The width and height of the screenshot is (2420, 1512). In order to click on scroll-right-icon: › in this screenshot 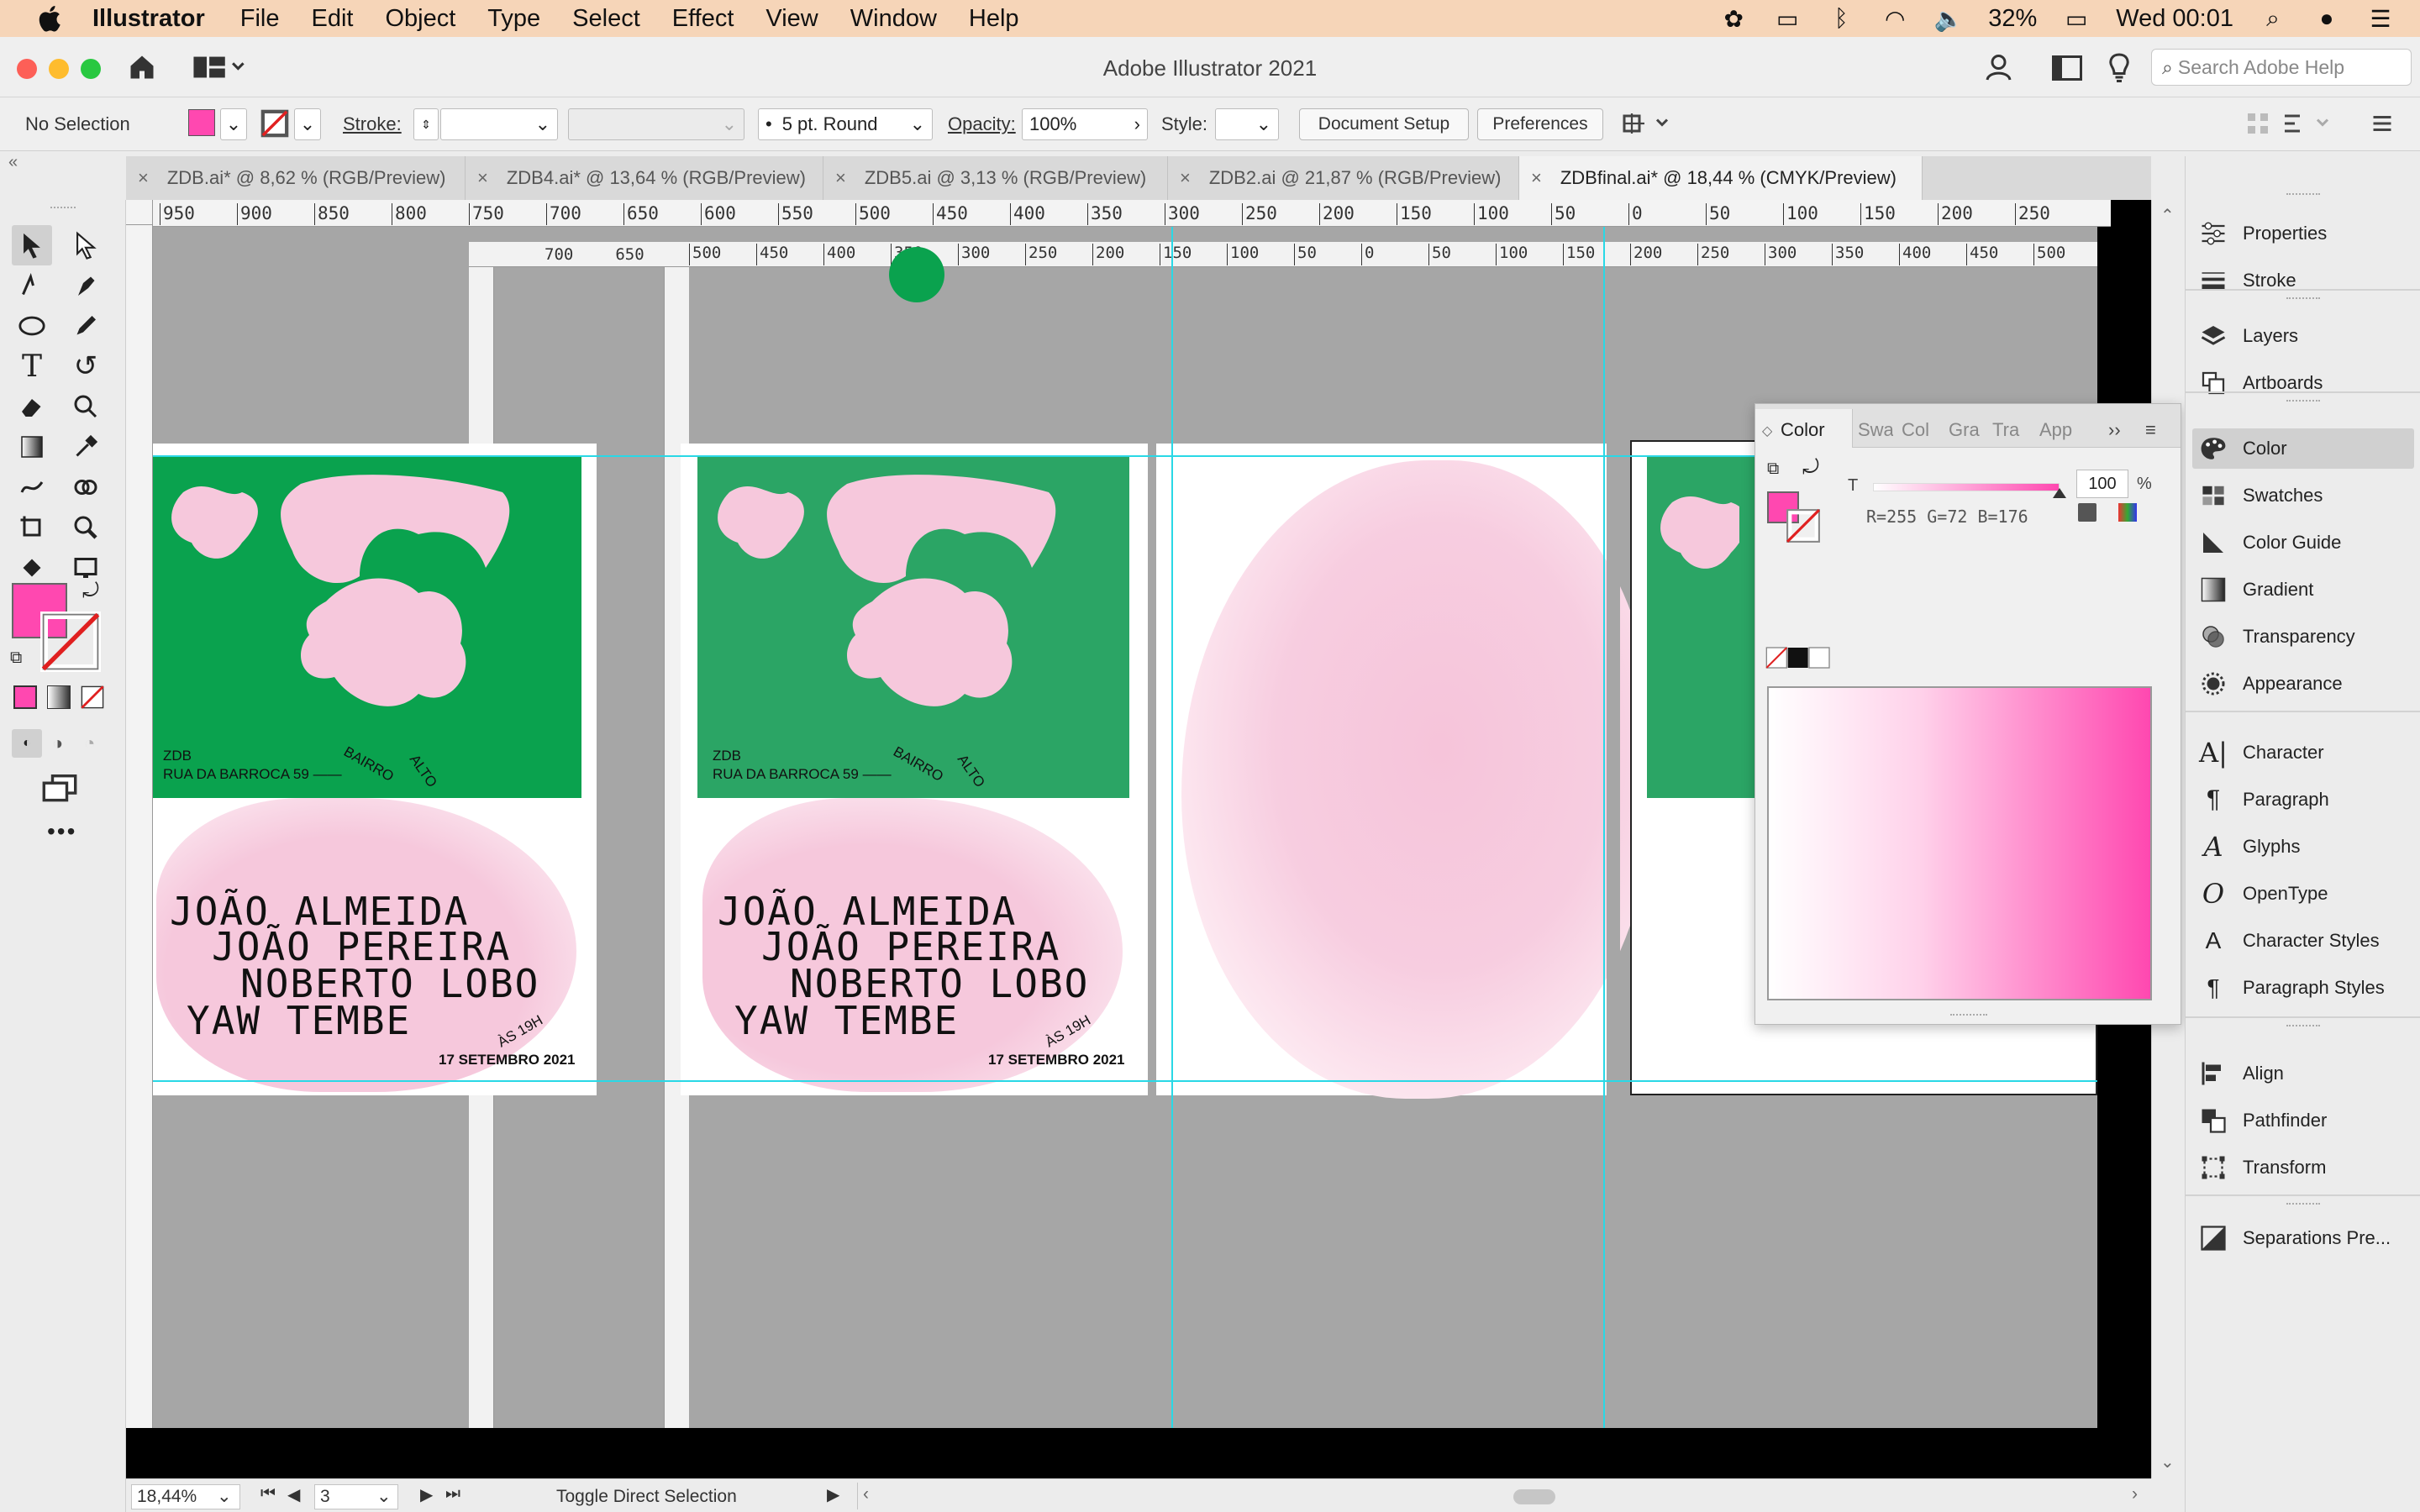, I will do `click(2135, 1494)`.